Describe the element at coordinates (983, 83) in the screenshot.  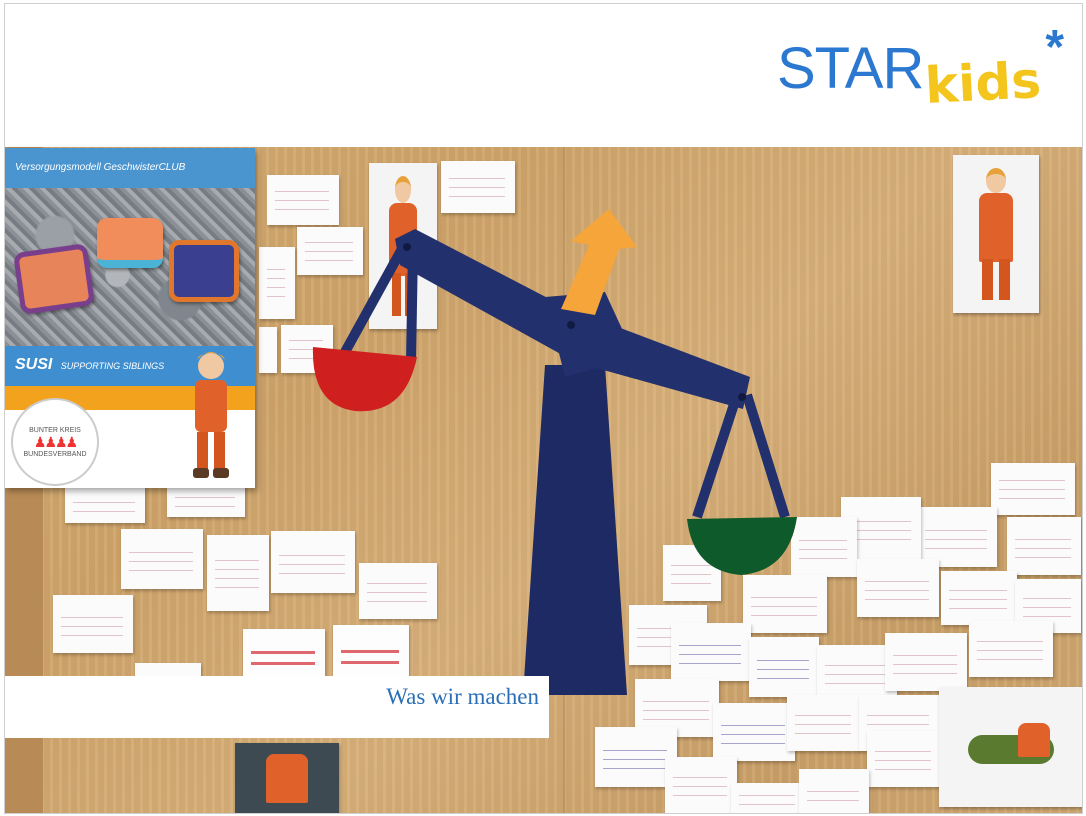
I see `logo-kids-text: kids` at that location.